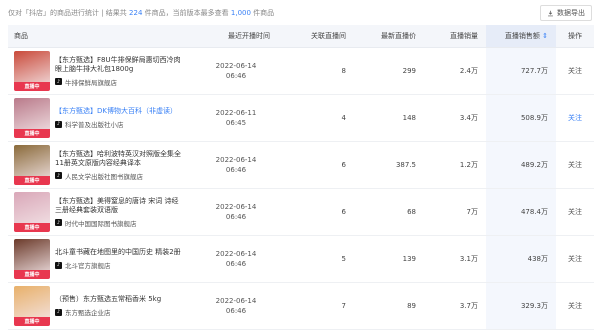  What do you see at coordinates (101, 118) in the screenshot?
I see `product-cell: 直播中 【东方甄选】DK博物大百科（非虚读） ♪ 科学普及出版社小店` at bounding box center [101, 118].